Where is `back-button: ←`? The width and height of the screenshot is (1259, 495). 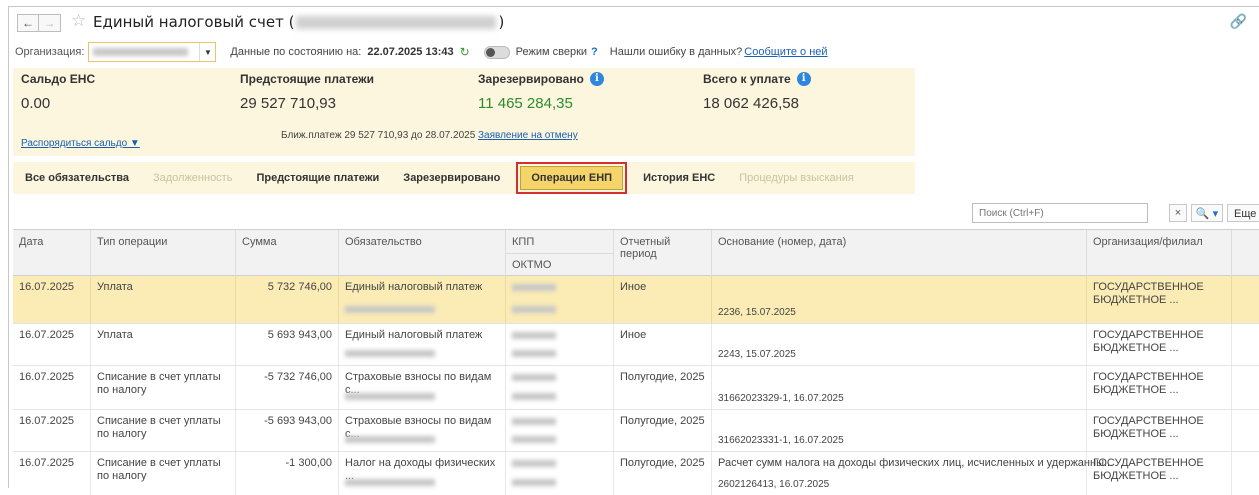 back-button: ← is located at coordinates (28, 23).